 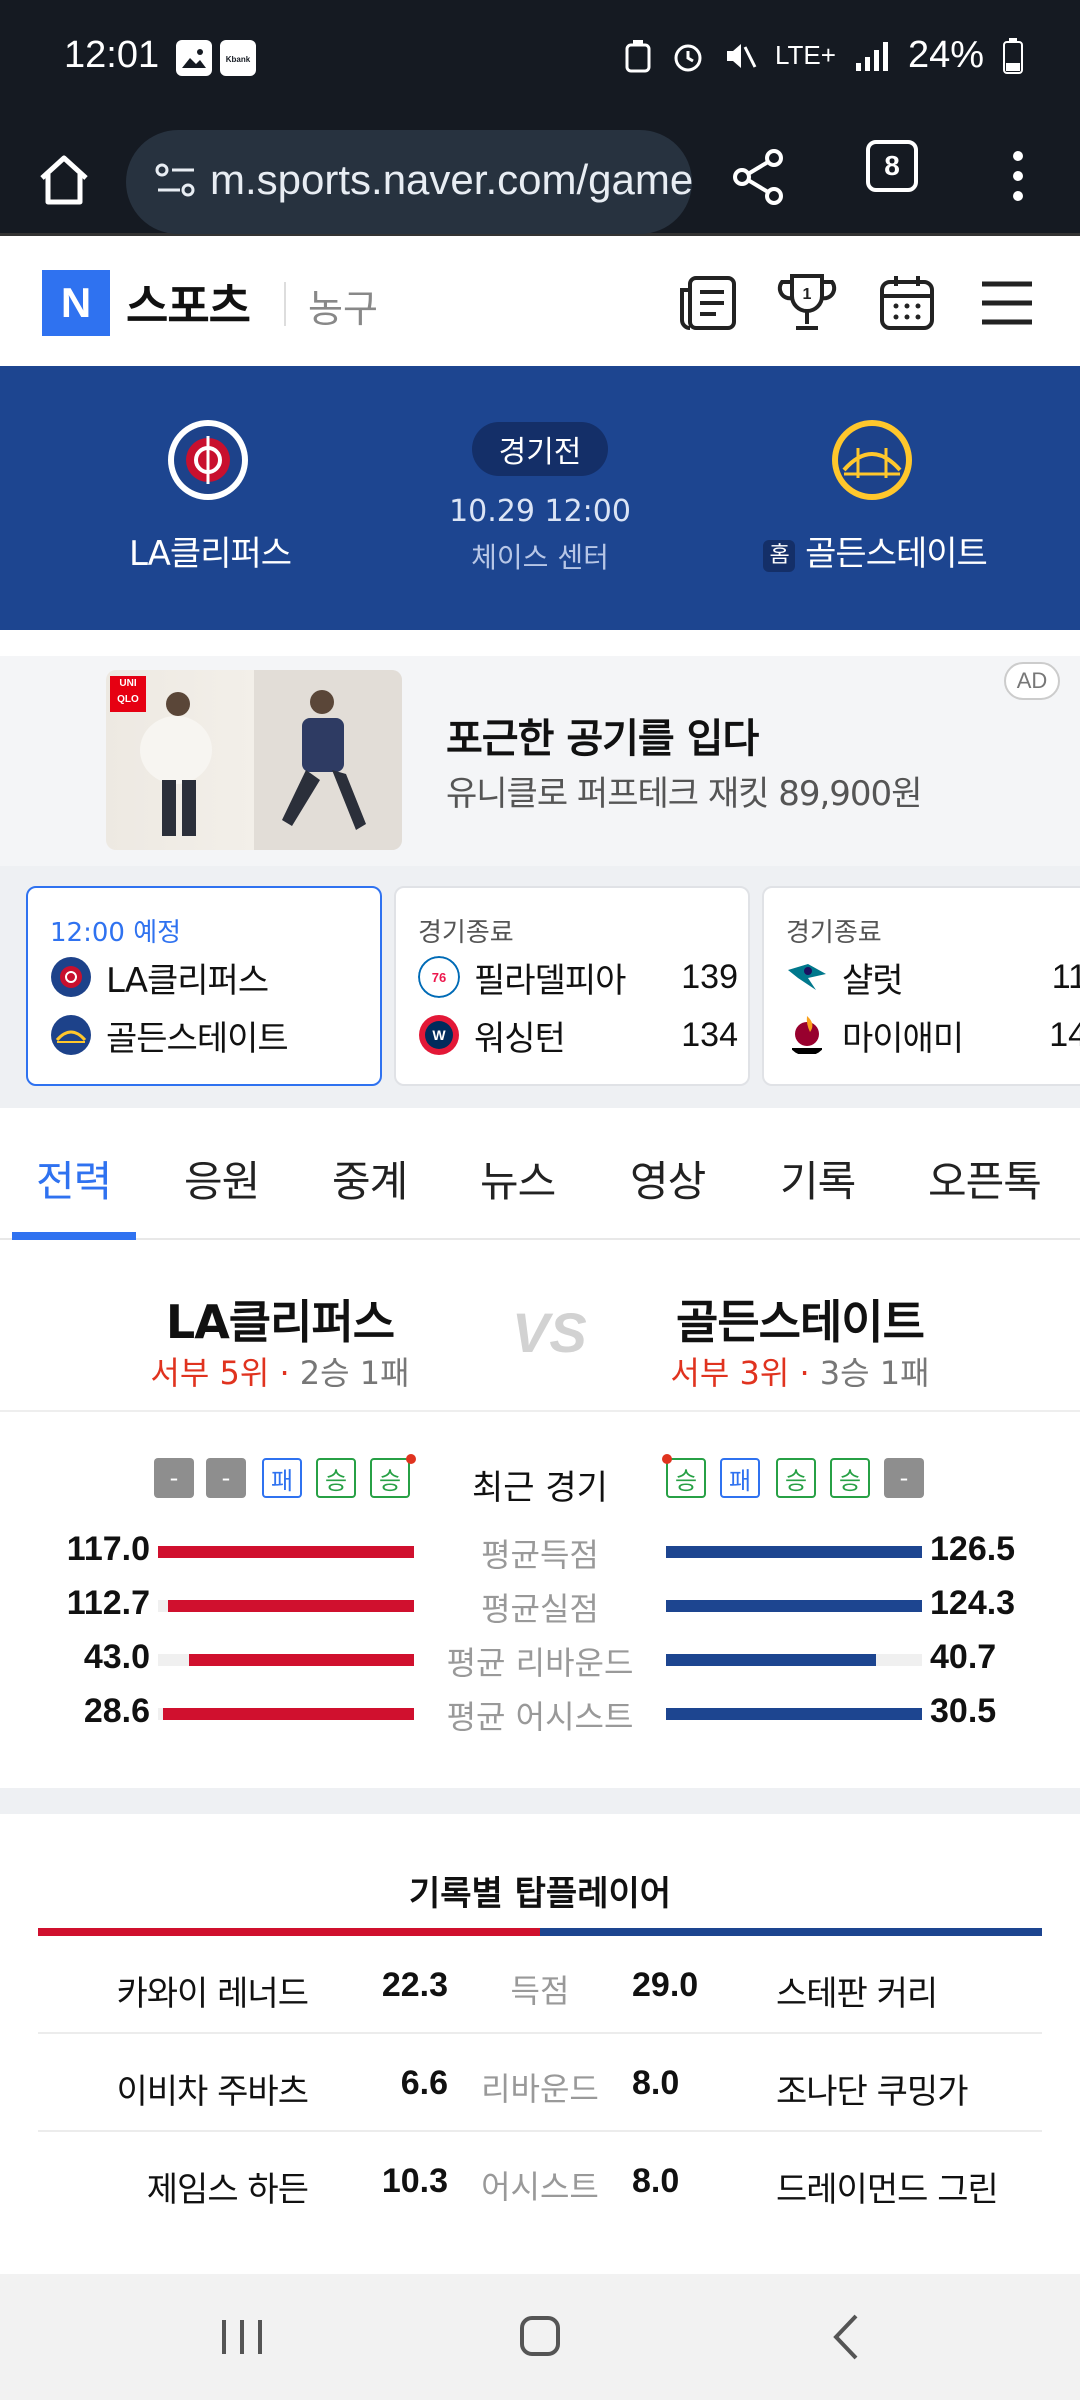 I want to click on url-text: m.sports.naver.com/game, so click(x=451, y=179).